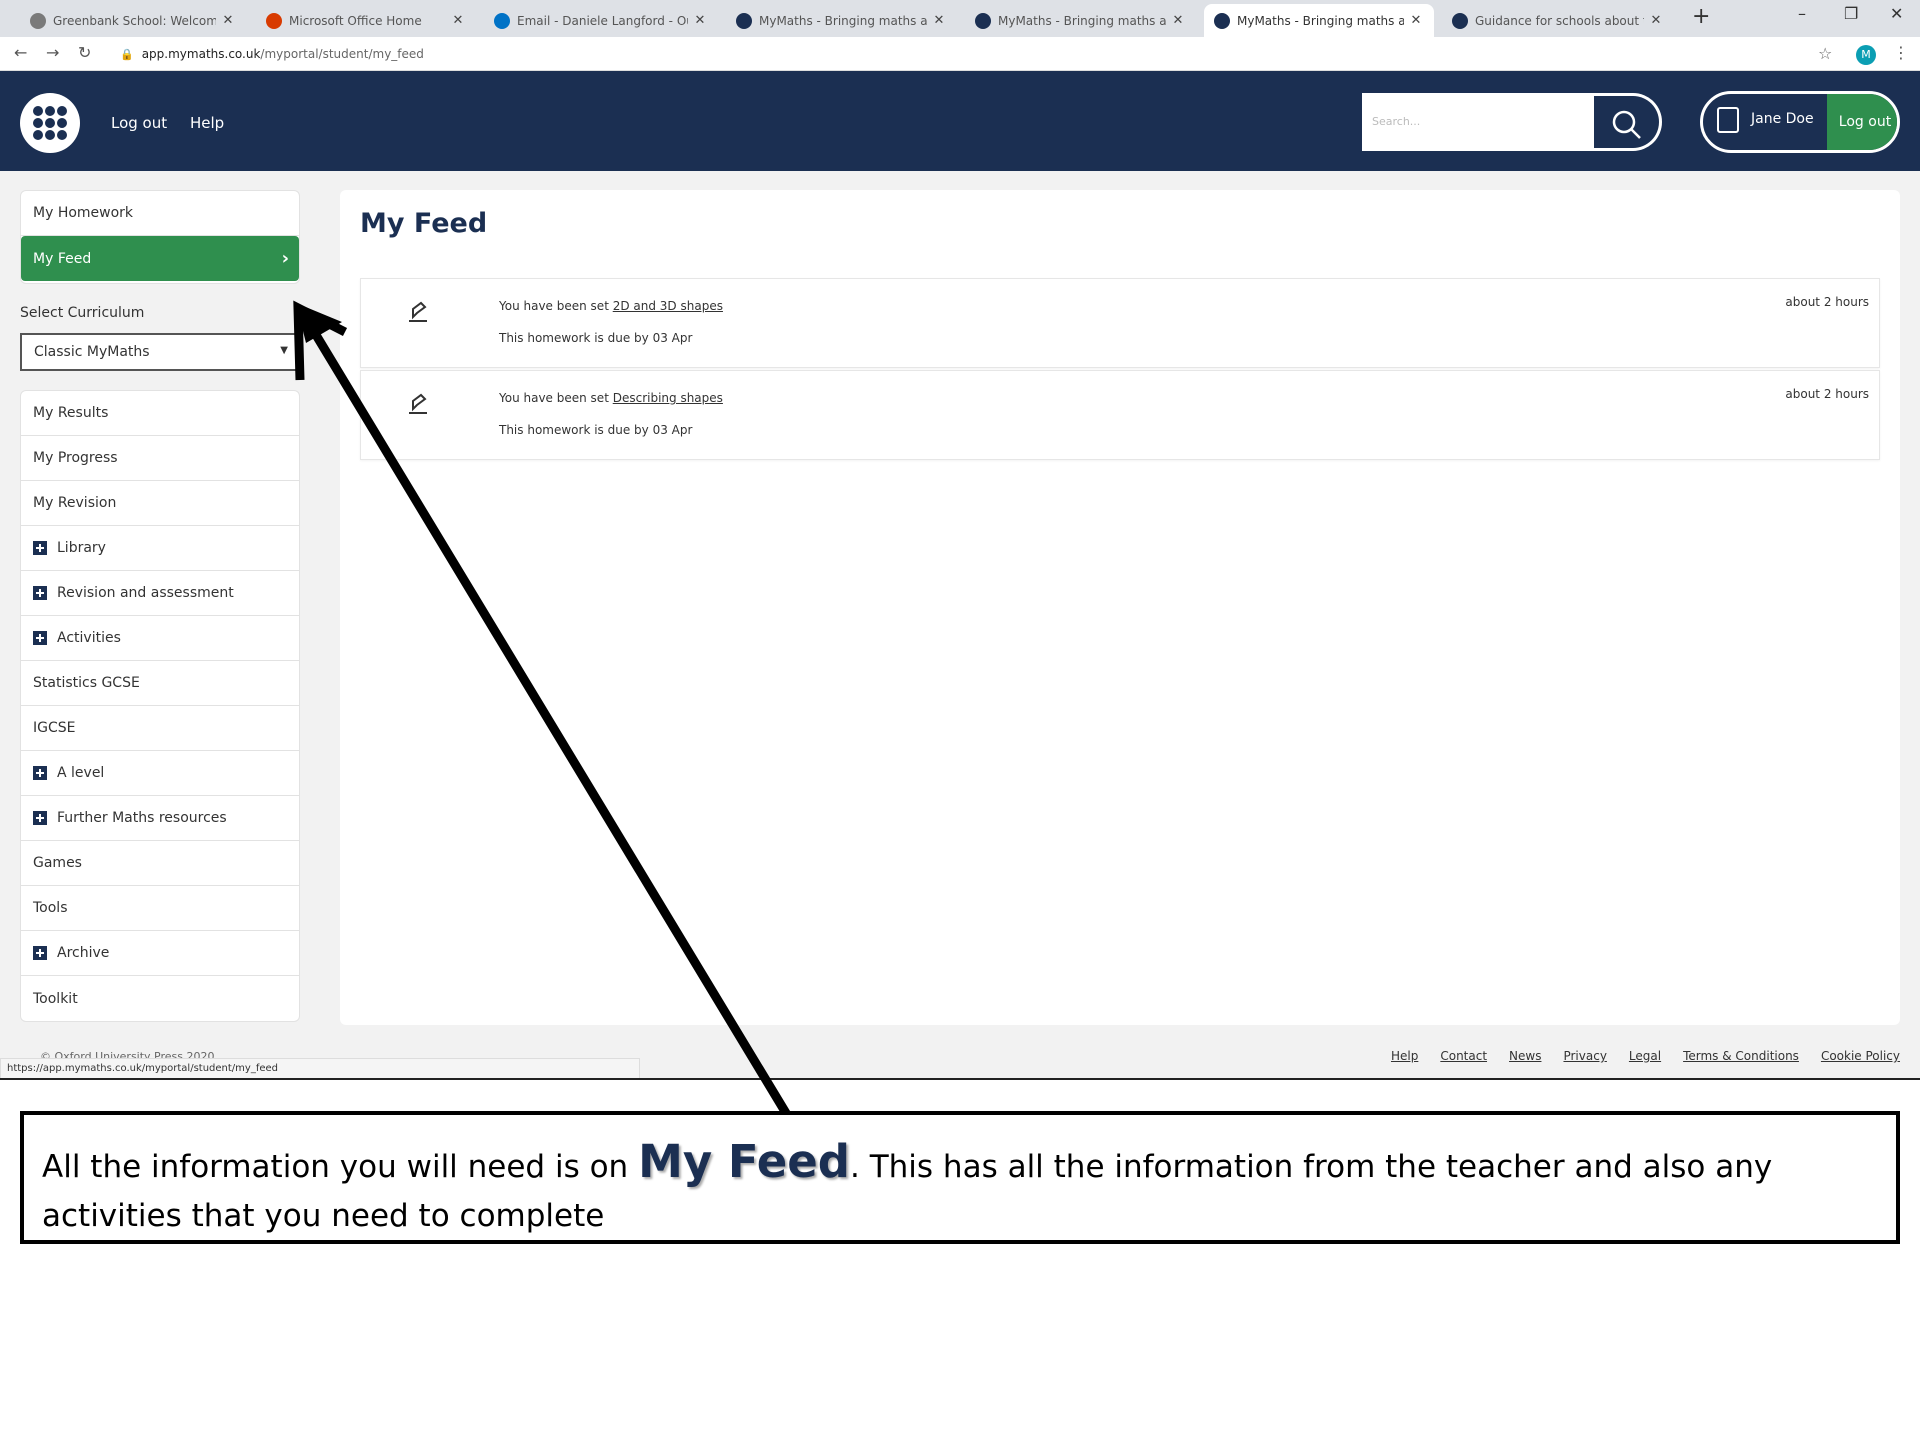 The height and width of the screenshot is (1440, 1920). Describe the element at coordinates (52, 52) in the screenshot. I see `forward-icon: →` at that location.